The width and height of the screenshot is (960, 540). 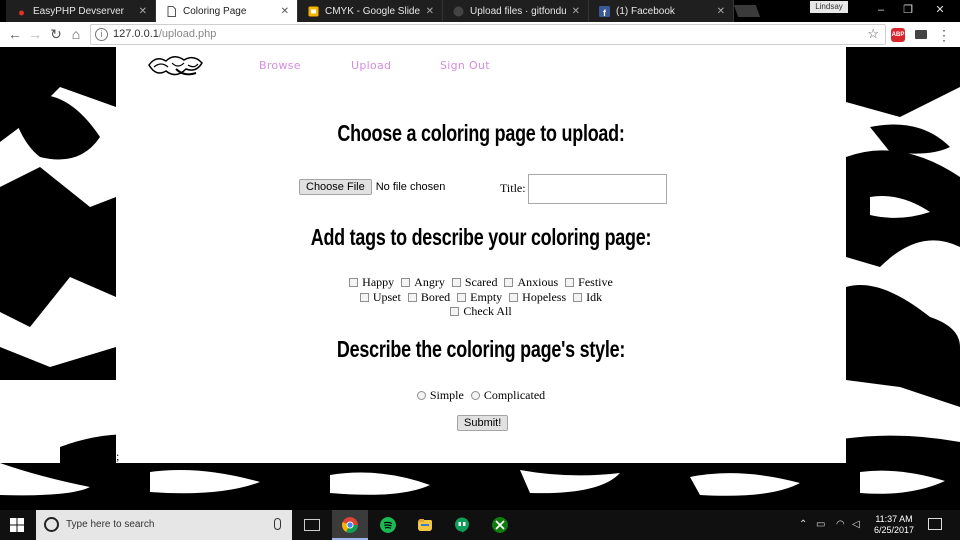 What do you see at coordinates (462, 525) in the screenshot?
I see `hangouts-icon` at bounding box center [462, 525].